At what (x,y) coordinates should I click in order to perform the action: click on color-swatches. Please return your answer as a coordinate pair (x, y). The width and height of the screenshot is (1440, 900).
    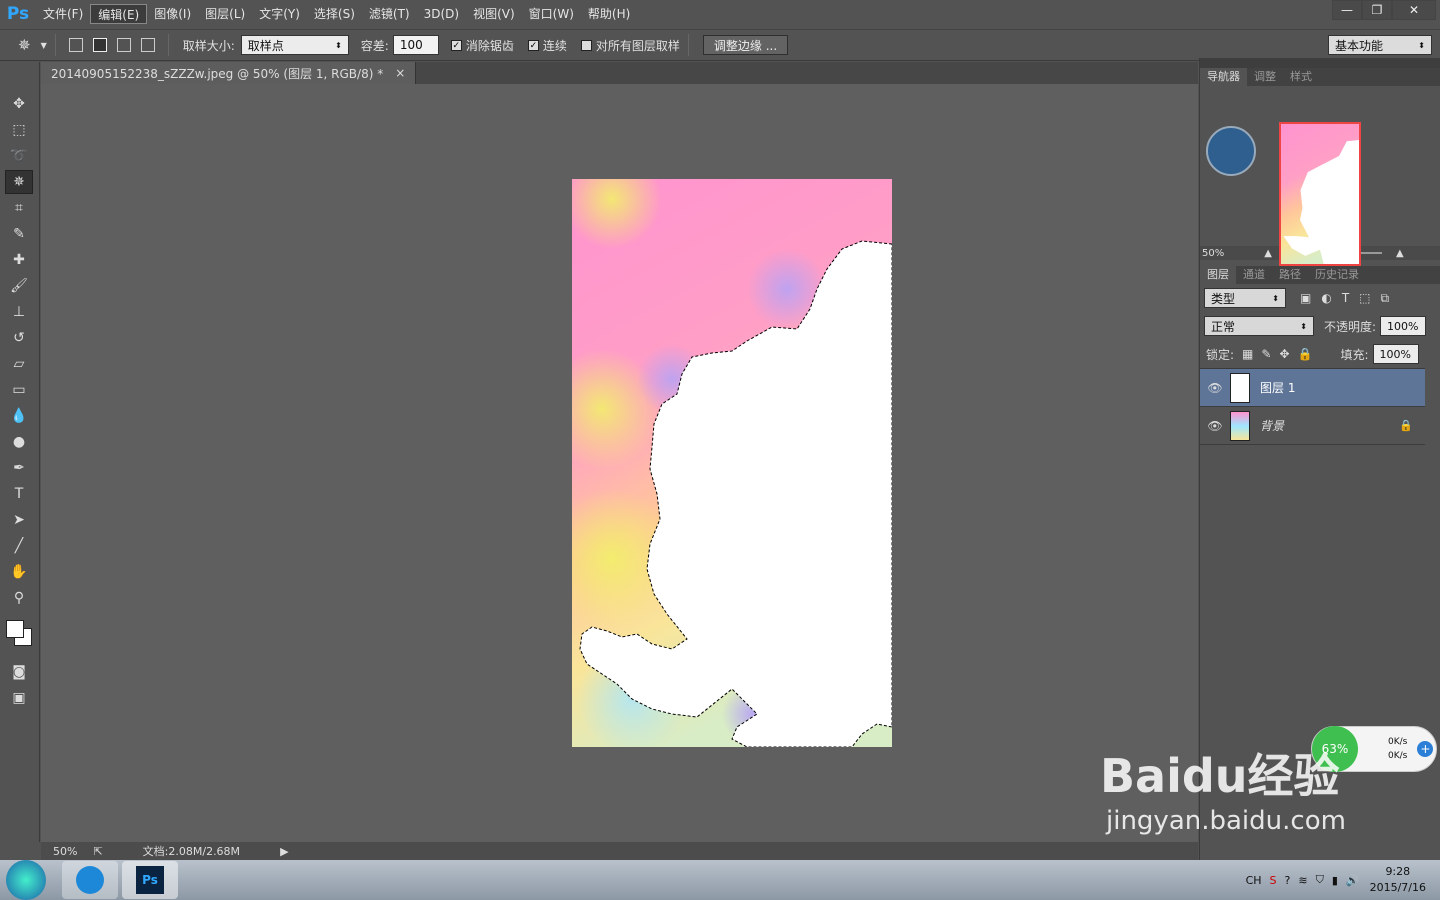
    Looking at the image, I should click on (19, 636).